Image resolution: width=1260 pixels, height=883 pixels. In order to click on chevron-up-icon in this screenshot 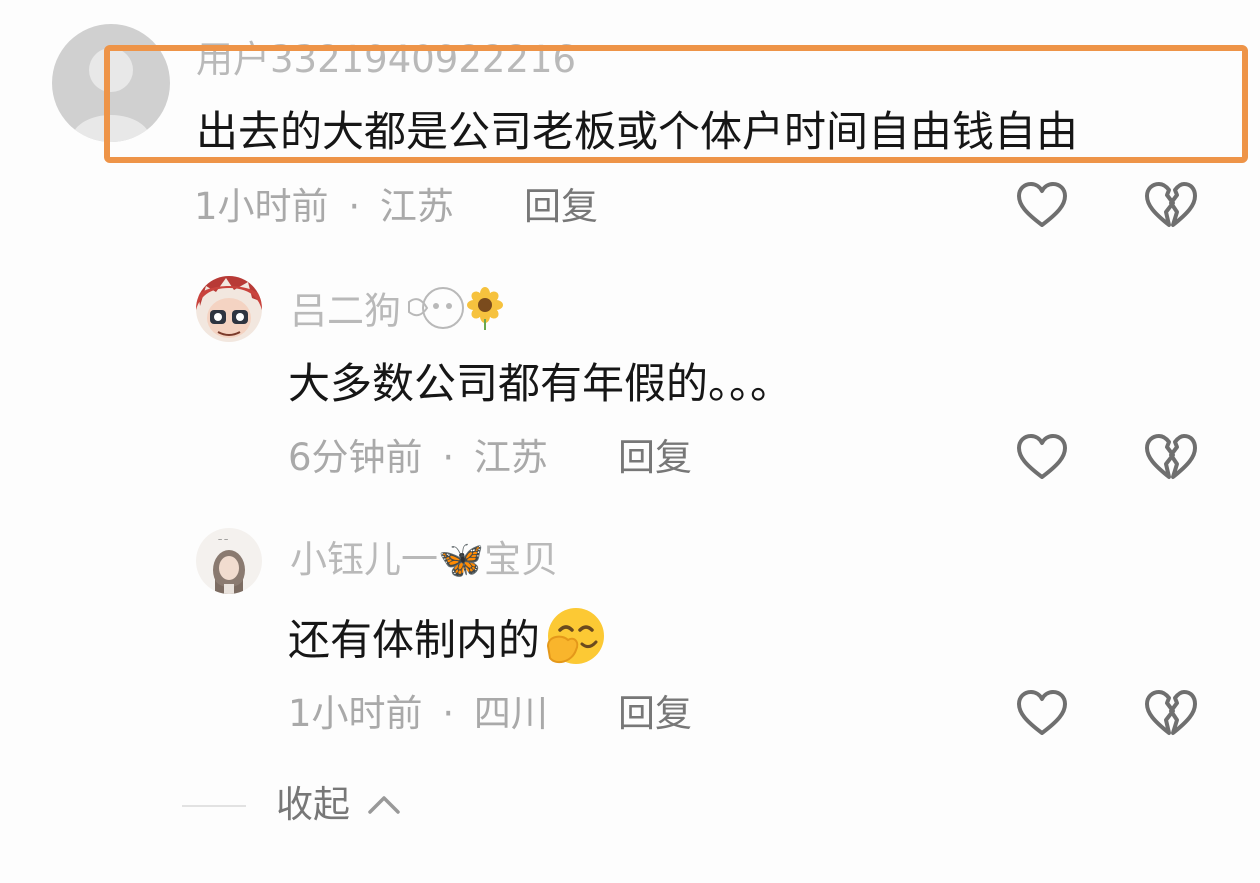, I will do `click(384, 805)`.